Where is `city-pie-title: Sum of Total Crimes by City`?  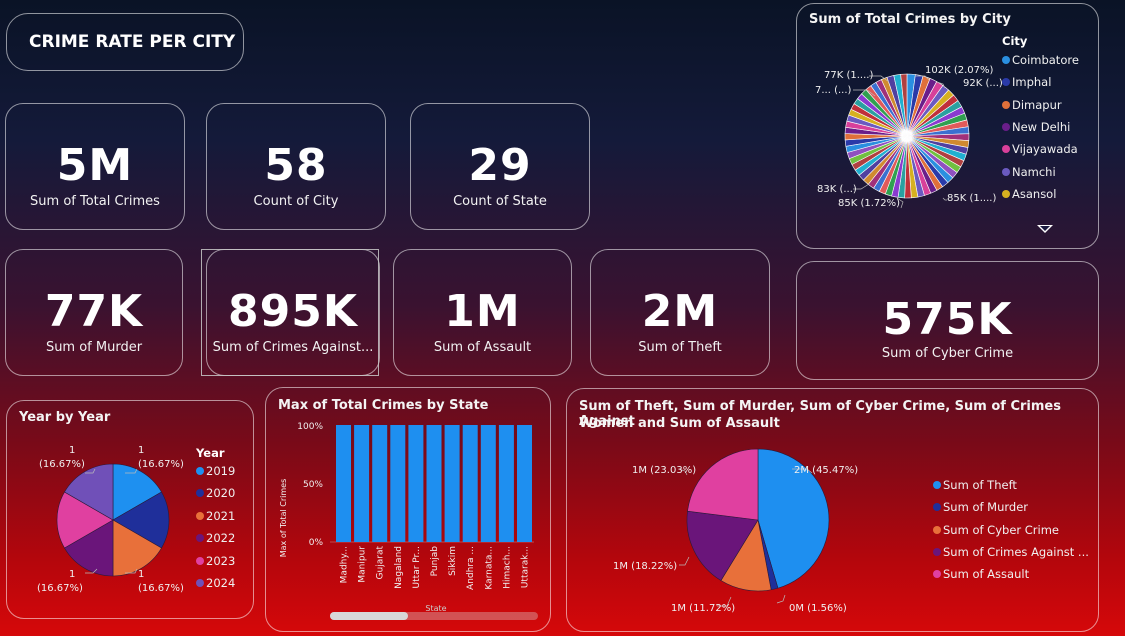 city-pie-title: Sum of Total Crimes by City is located at coordinates (910, 19).